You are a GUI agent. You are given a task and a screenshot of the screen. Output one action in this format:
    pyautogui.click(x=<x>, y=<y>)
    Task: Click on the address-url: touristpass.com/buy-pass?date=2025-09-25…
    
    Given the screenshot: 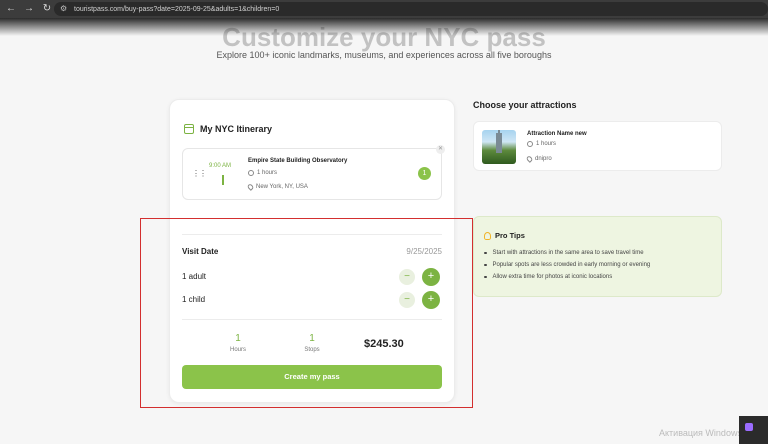 What is the action you would take?
    pyautogui.click(x=177, y=9)
    